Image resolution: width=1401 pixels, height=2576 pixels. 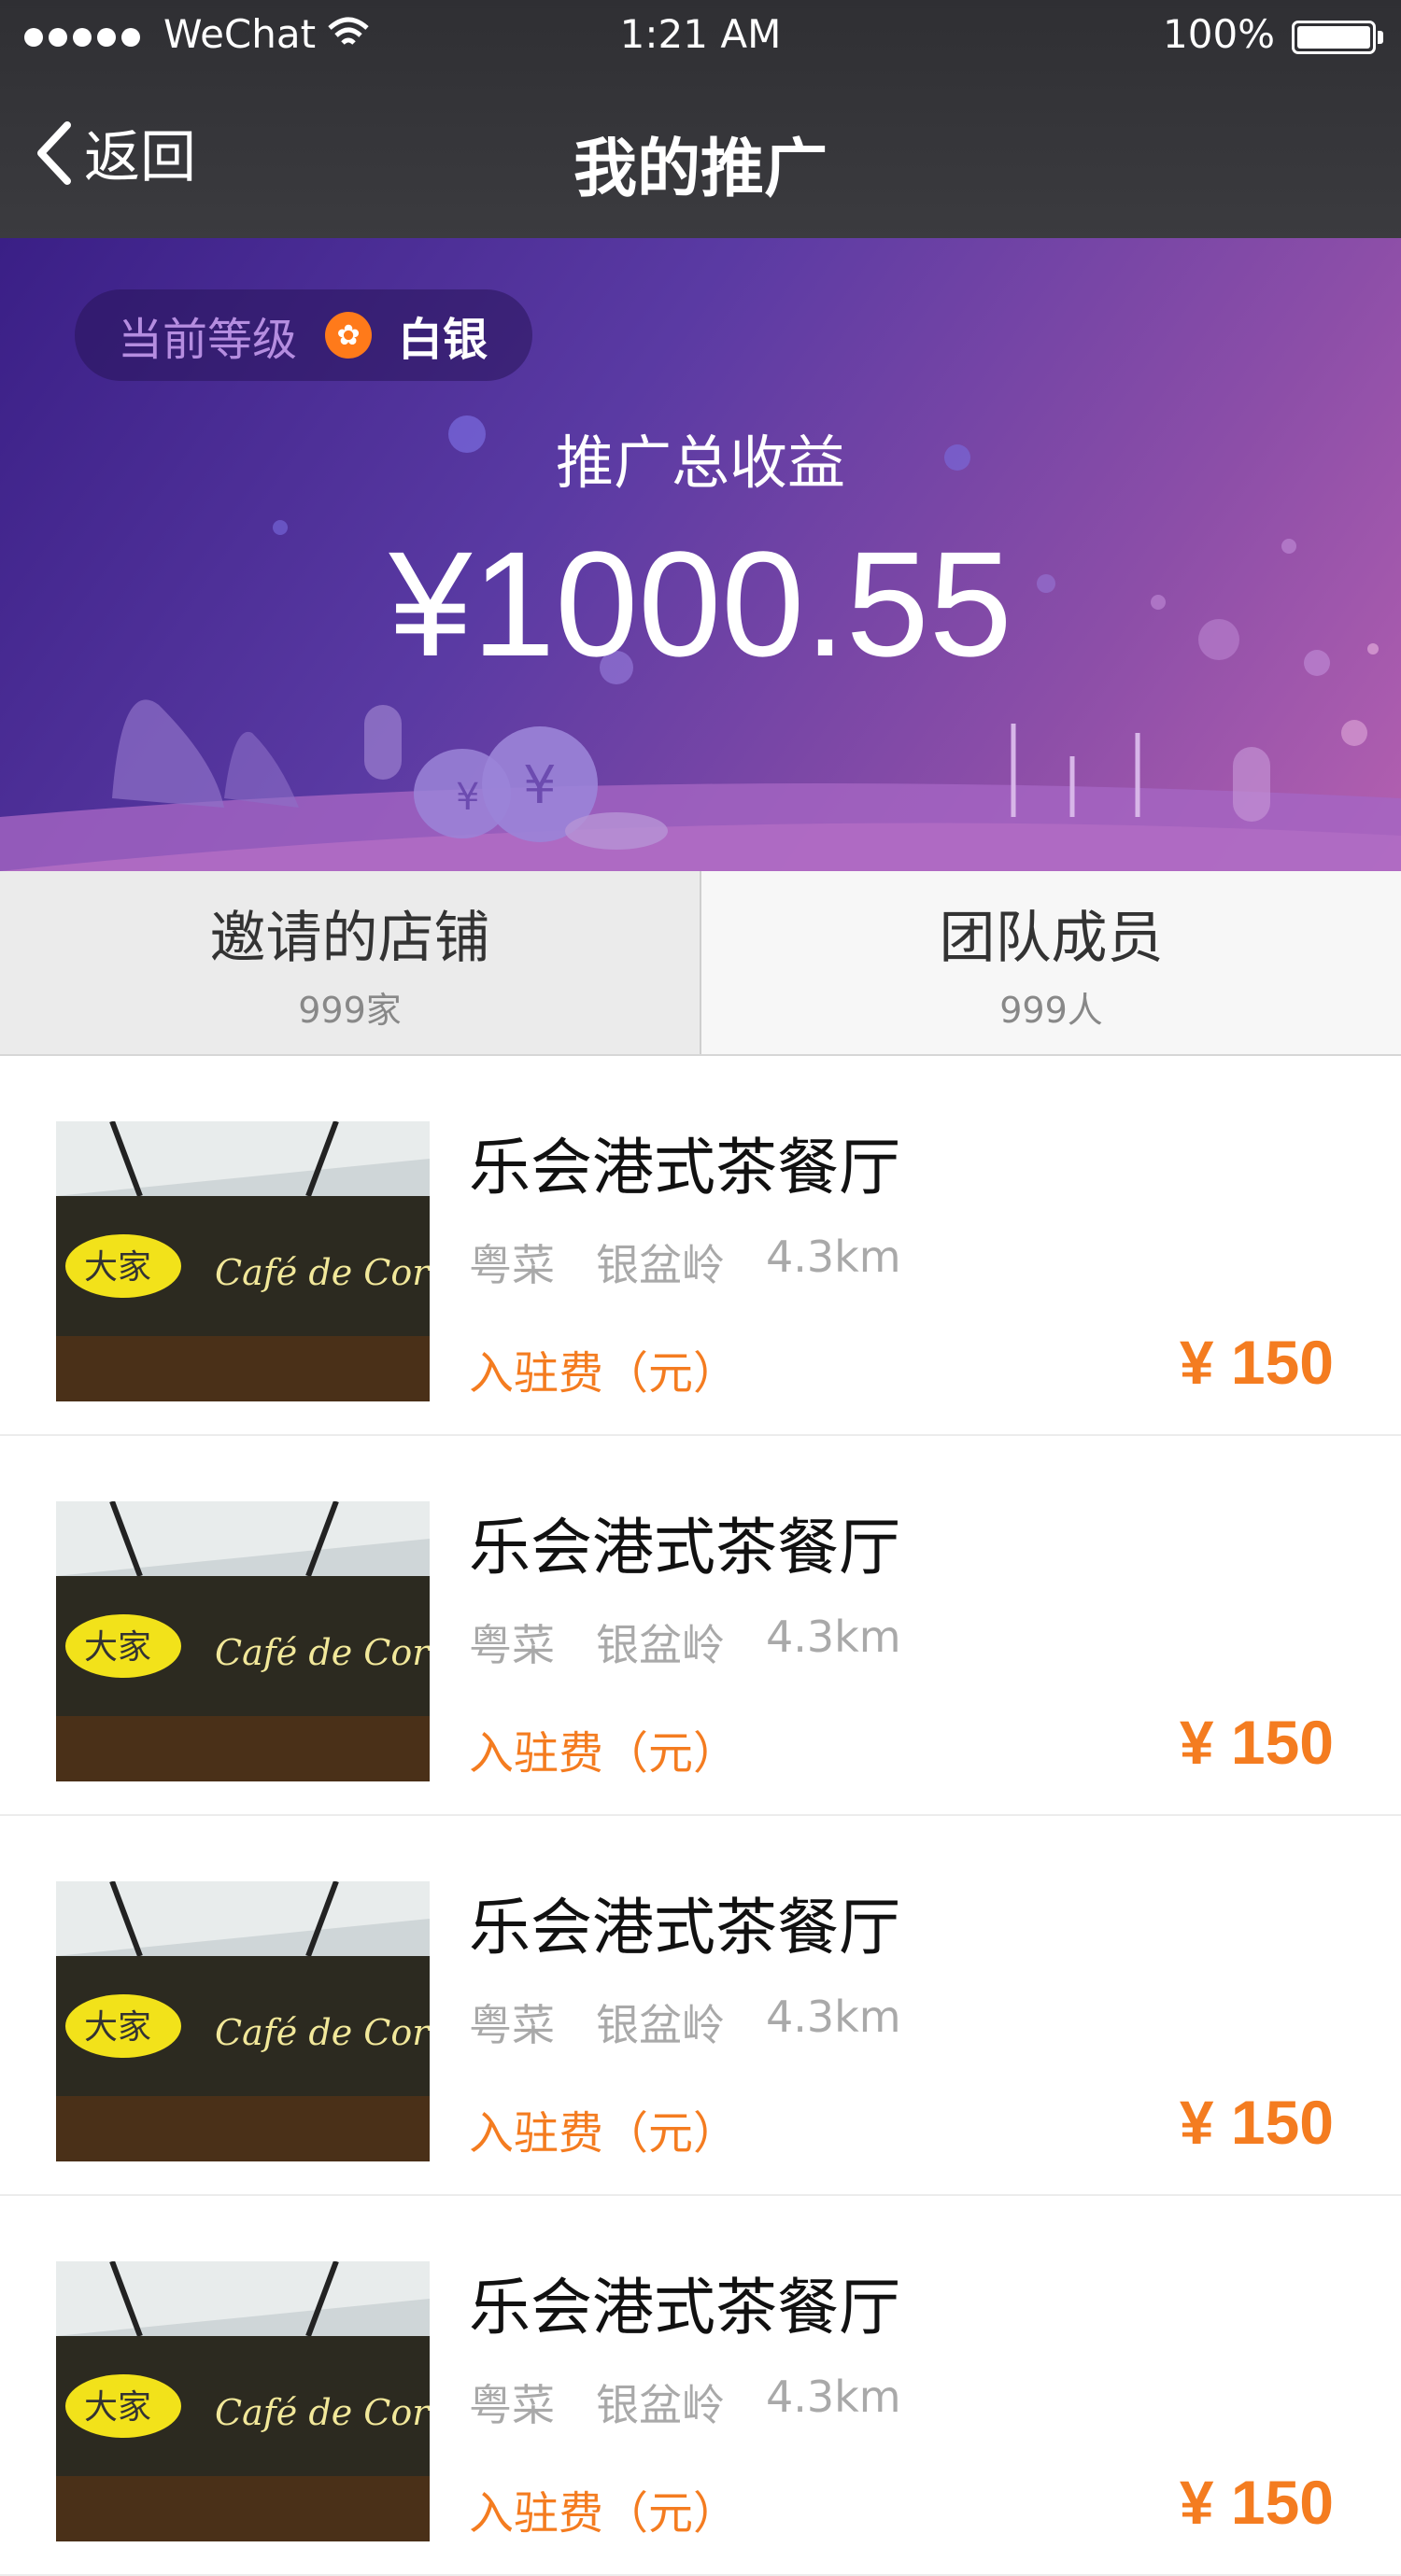 I want to click on status-bar: WeChat 1:21 AM 100%, so click(x=701, y=38).